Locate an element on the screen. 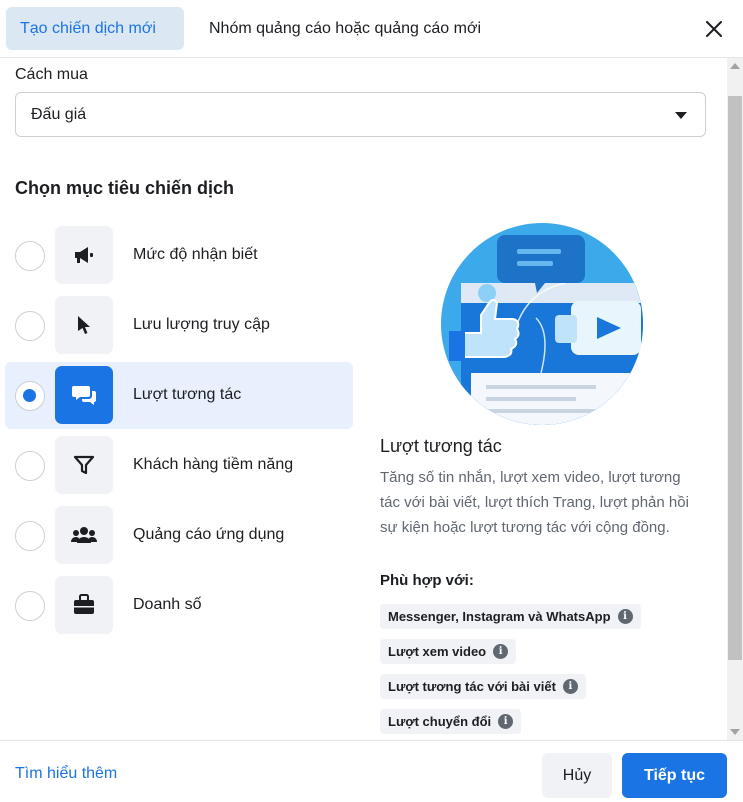 This screenshot has width=743, height=802. objective-label: Khách hàng tiềm năng is located at coordinates (213, 464).